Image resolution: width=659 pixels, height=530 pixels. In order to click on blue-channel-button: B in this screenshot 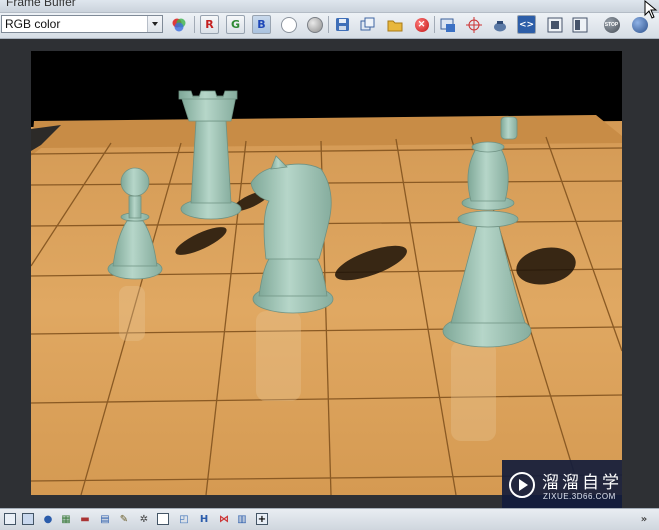, I will do `click(261, 24)`.